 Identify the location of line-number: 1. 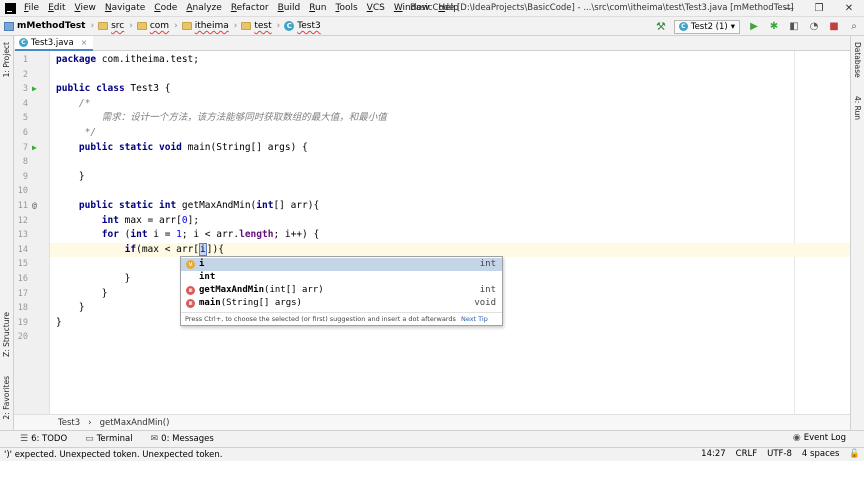
(32, 60).